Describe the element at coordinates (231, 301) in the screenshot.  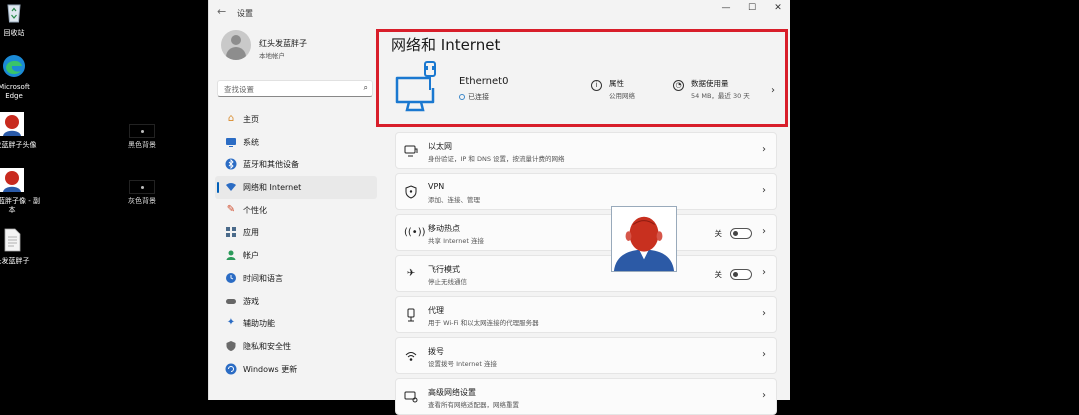
I see `gaming-icon` at that location.